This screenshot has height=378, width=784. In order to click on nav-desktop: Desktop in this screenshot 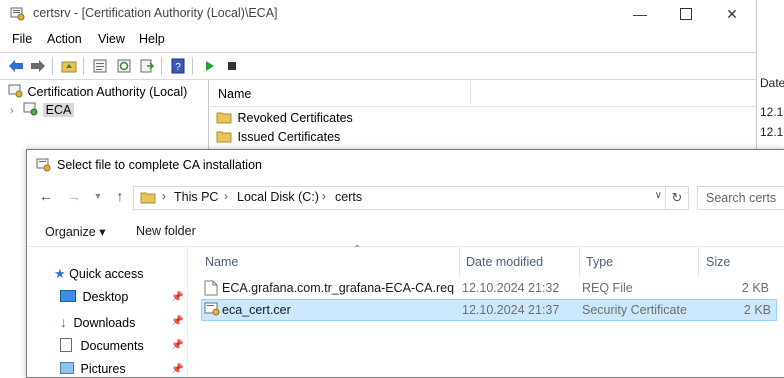, I will do `click(94, 297)`.